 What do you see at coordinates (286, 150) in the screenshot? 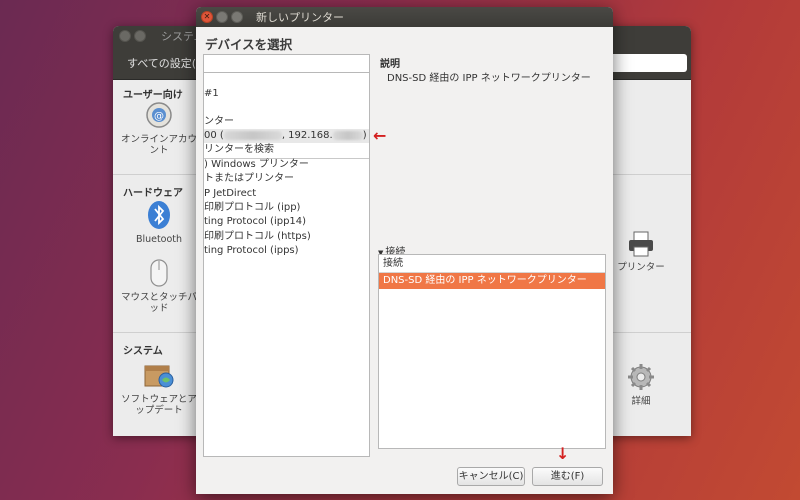
I see `list-item: リンターを検索` at bounding box center [286, 150].